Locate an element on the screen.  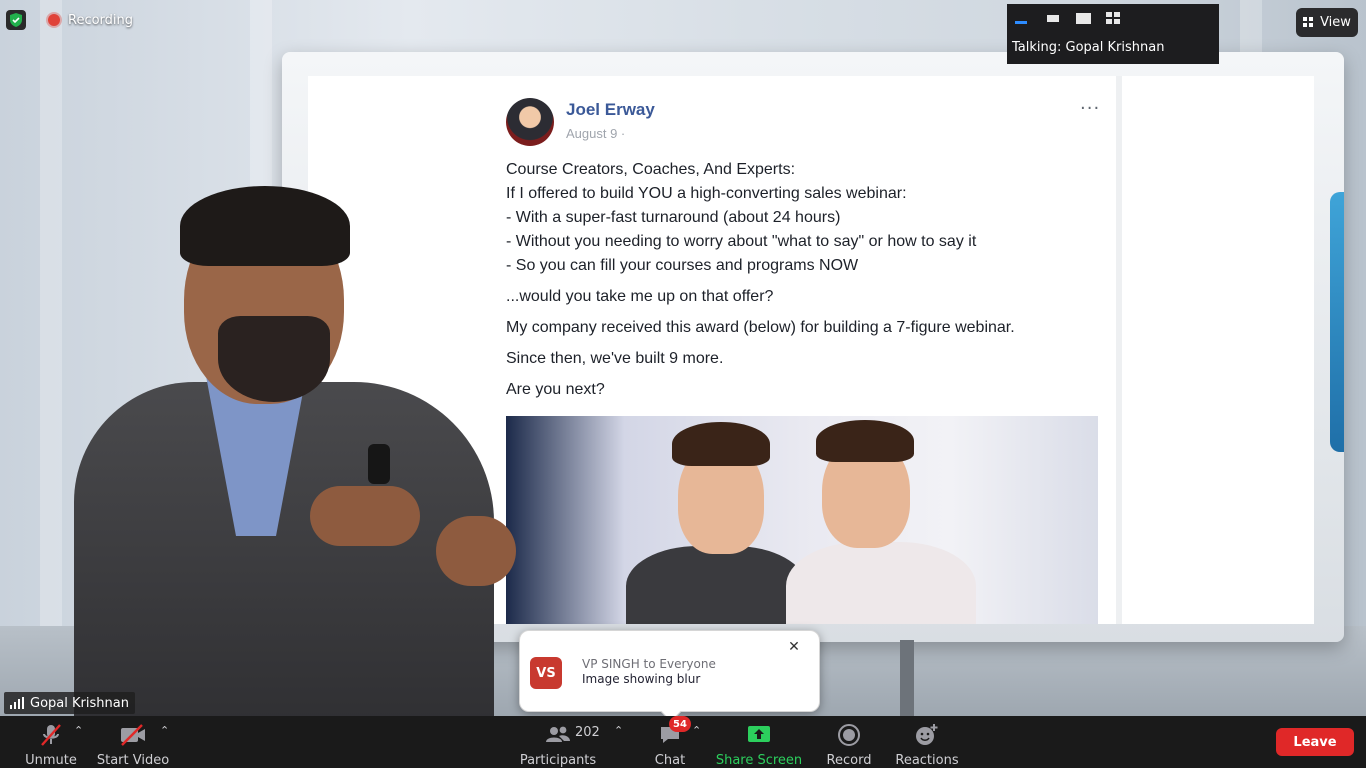
participants-count: 202 is located at coordinates (587, 732).